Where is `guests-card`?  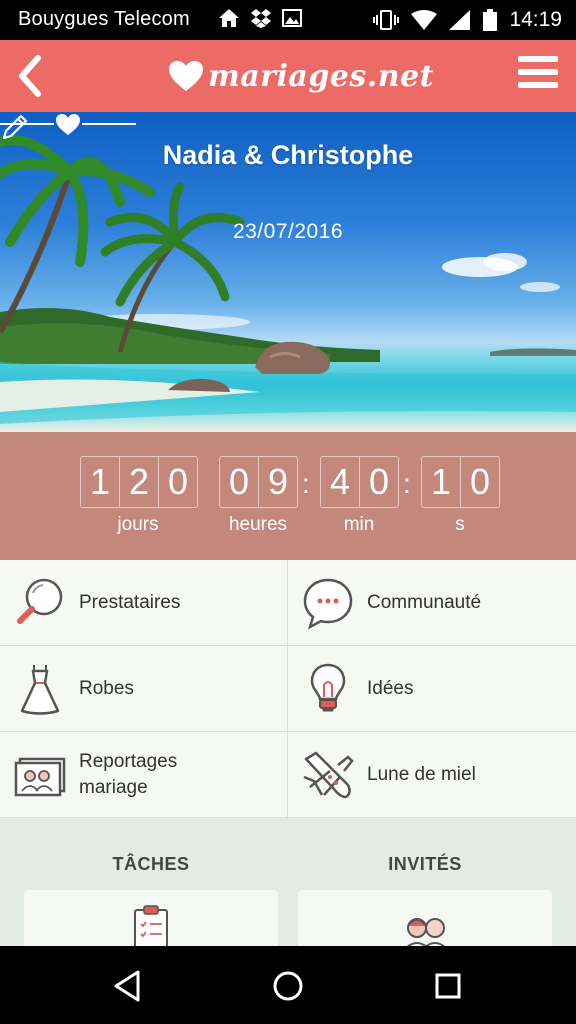
guests-card is located at coordinates (425, 918).